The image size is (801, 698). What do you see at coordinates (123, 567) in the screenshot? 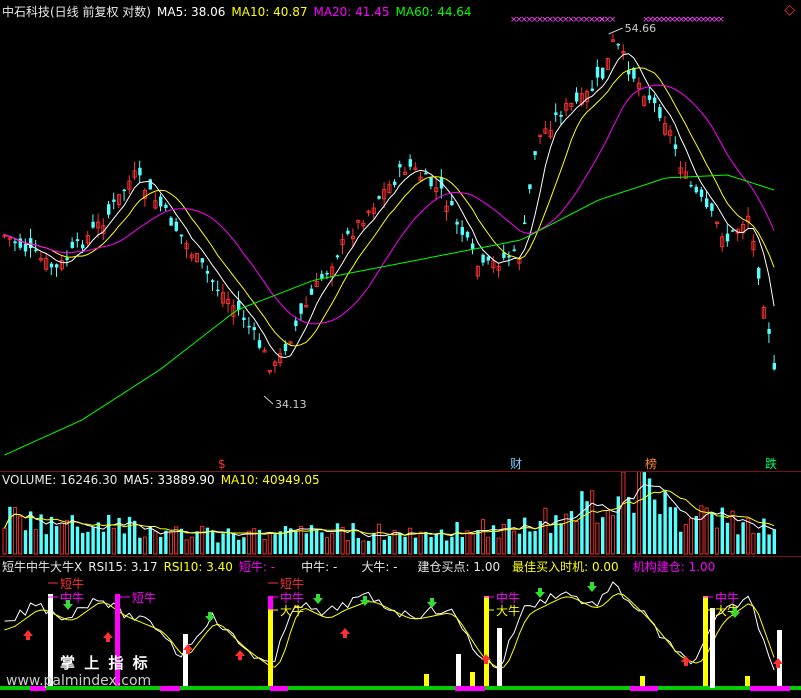
I see `rsi15-label: RSI15: 3.17` at bounding box center [123, 567].